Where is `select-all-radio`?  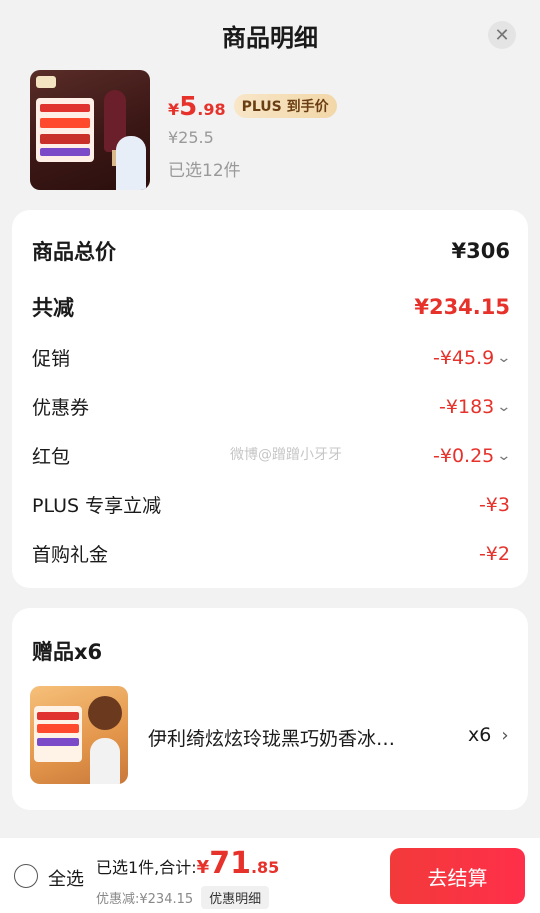 select-all-radio is located at coordinates (26, 876).